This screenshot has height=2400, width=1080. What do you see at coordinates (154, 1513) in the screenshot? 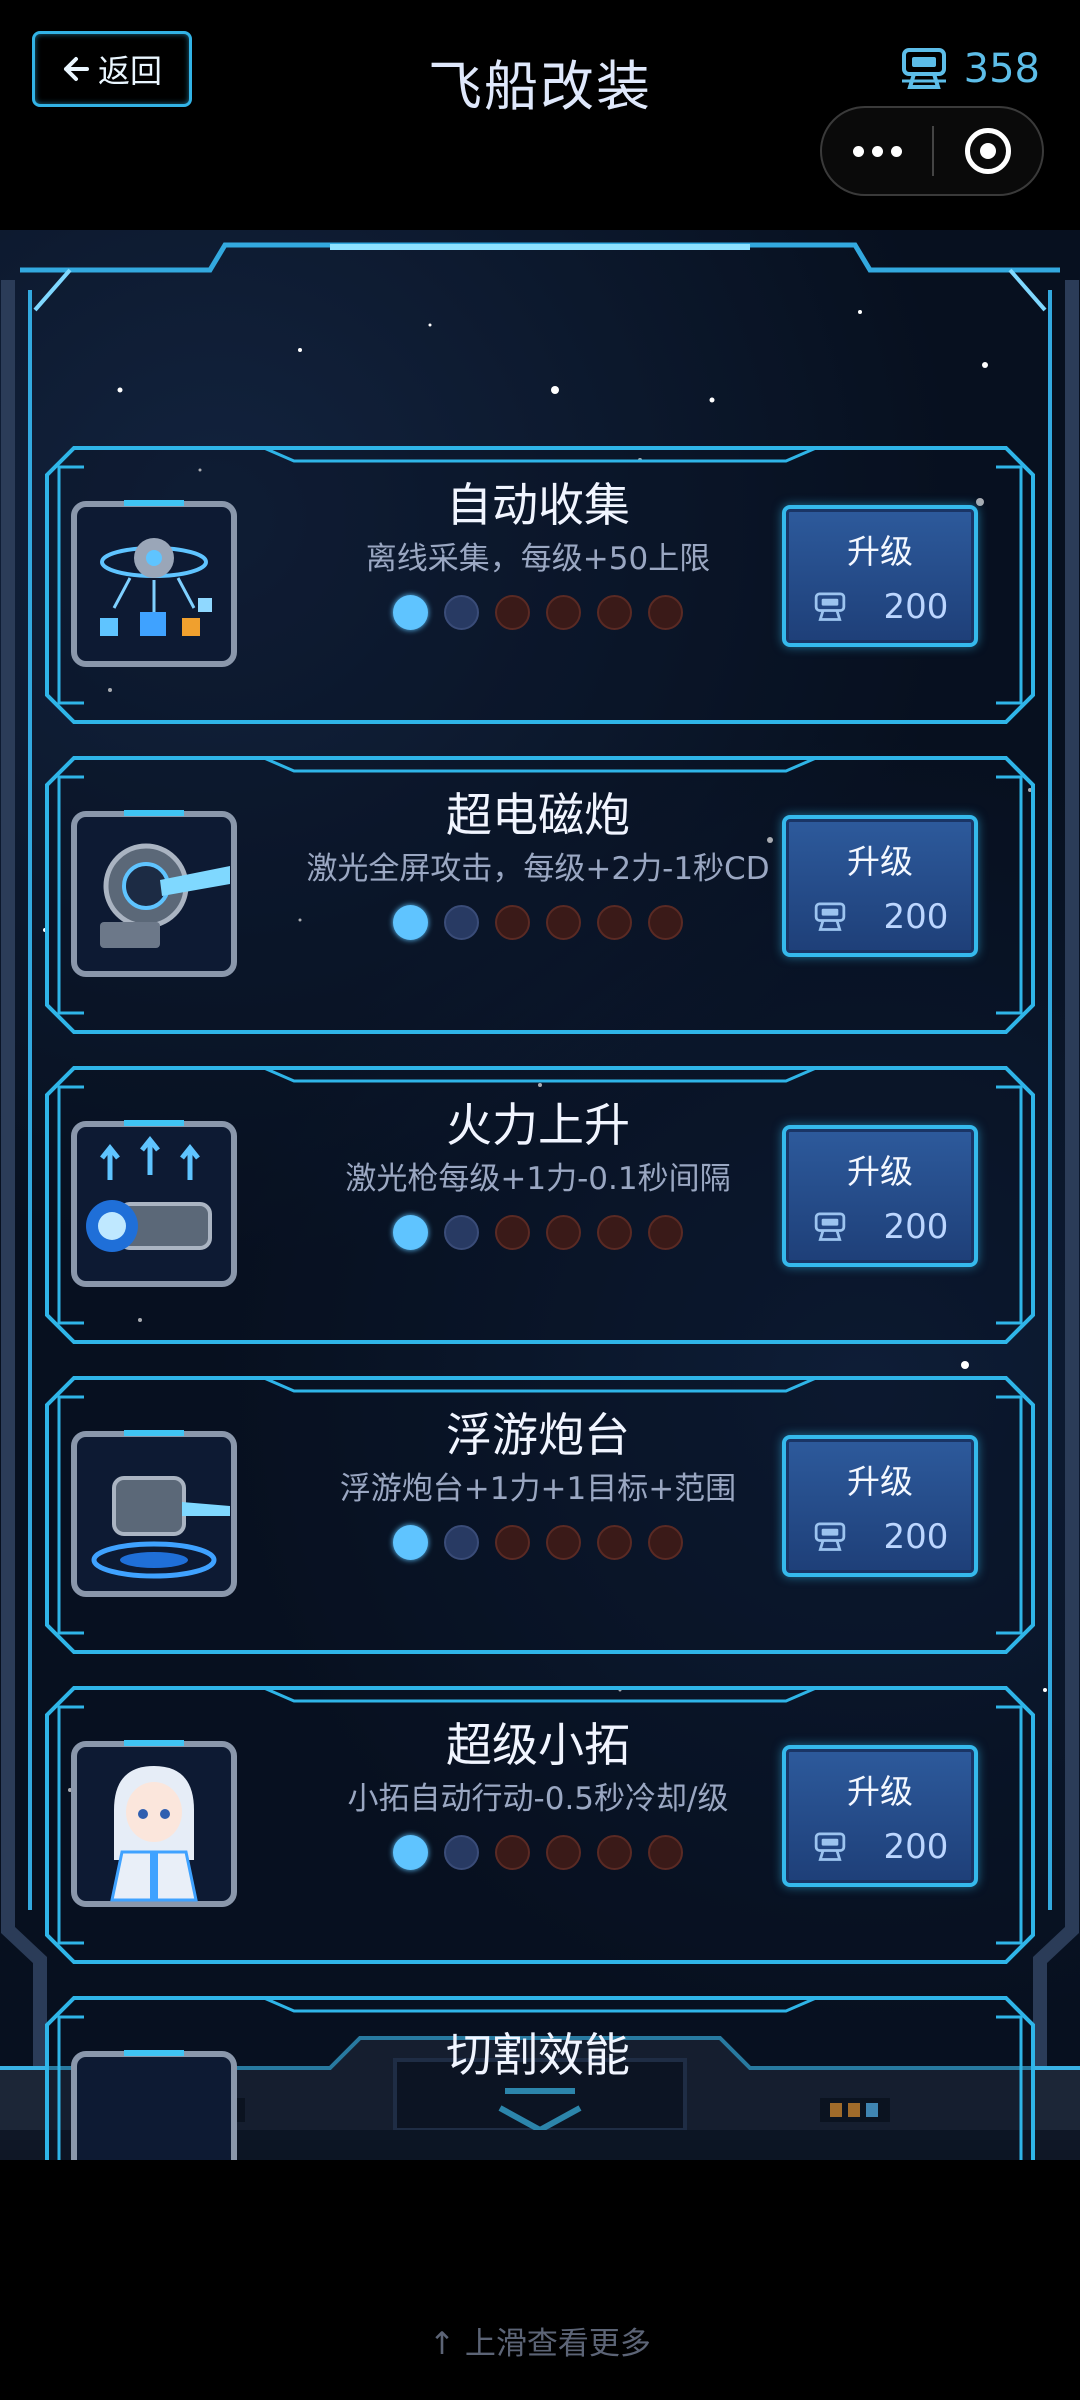
I see `floating-turret-icon` at bounding box center [154, 1513].